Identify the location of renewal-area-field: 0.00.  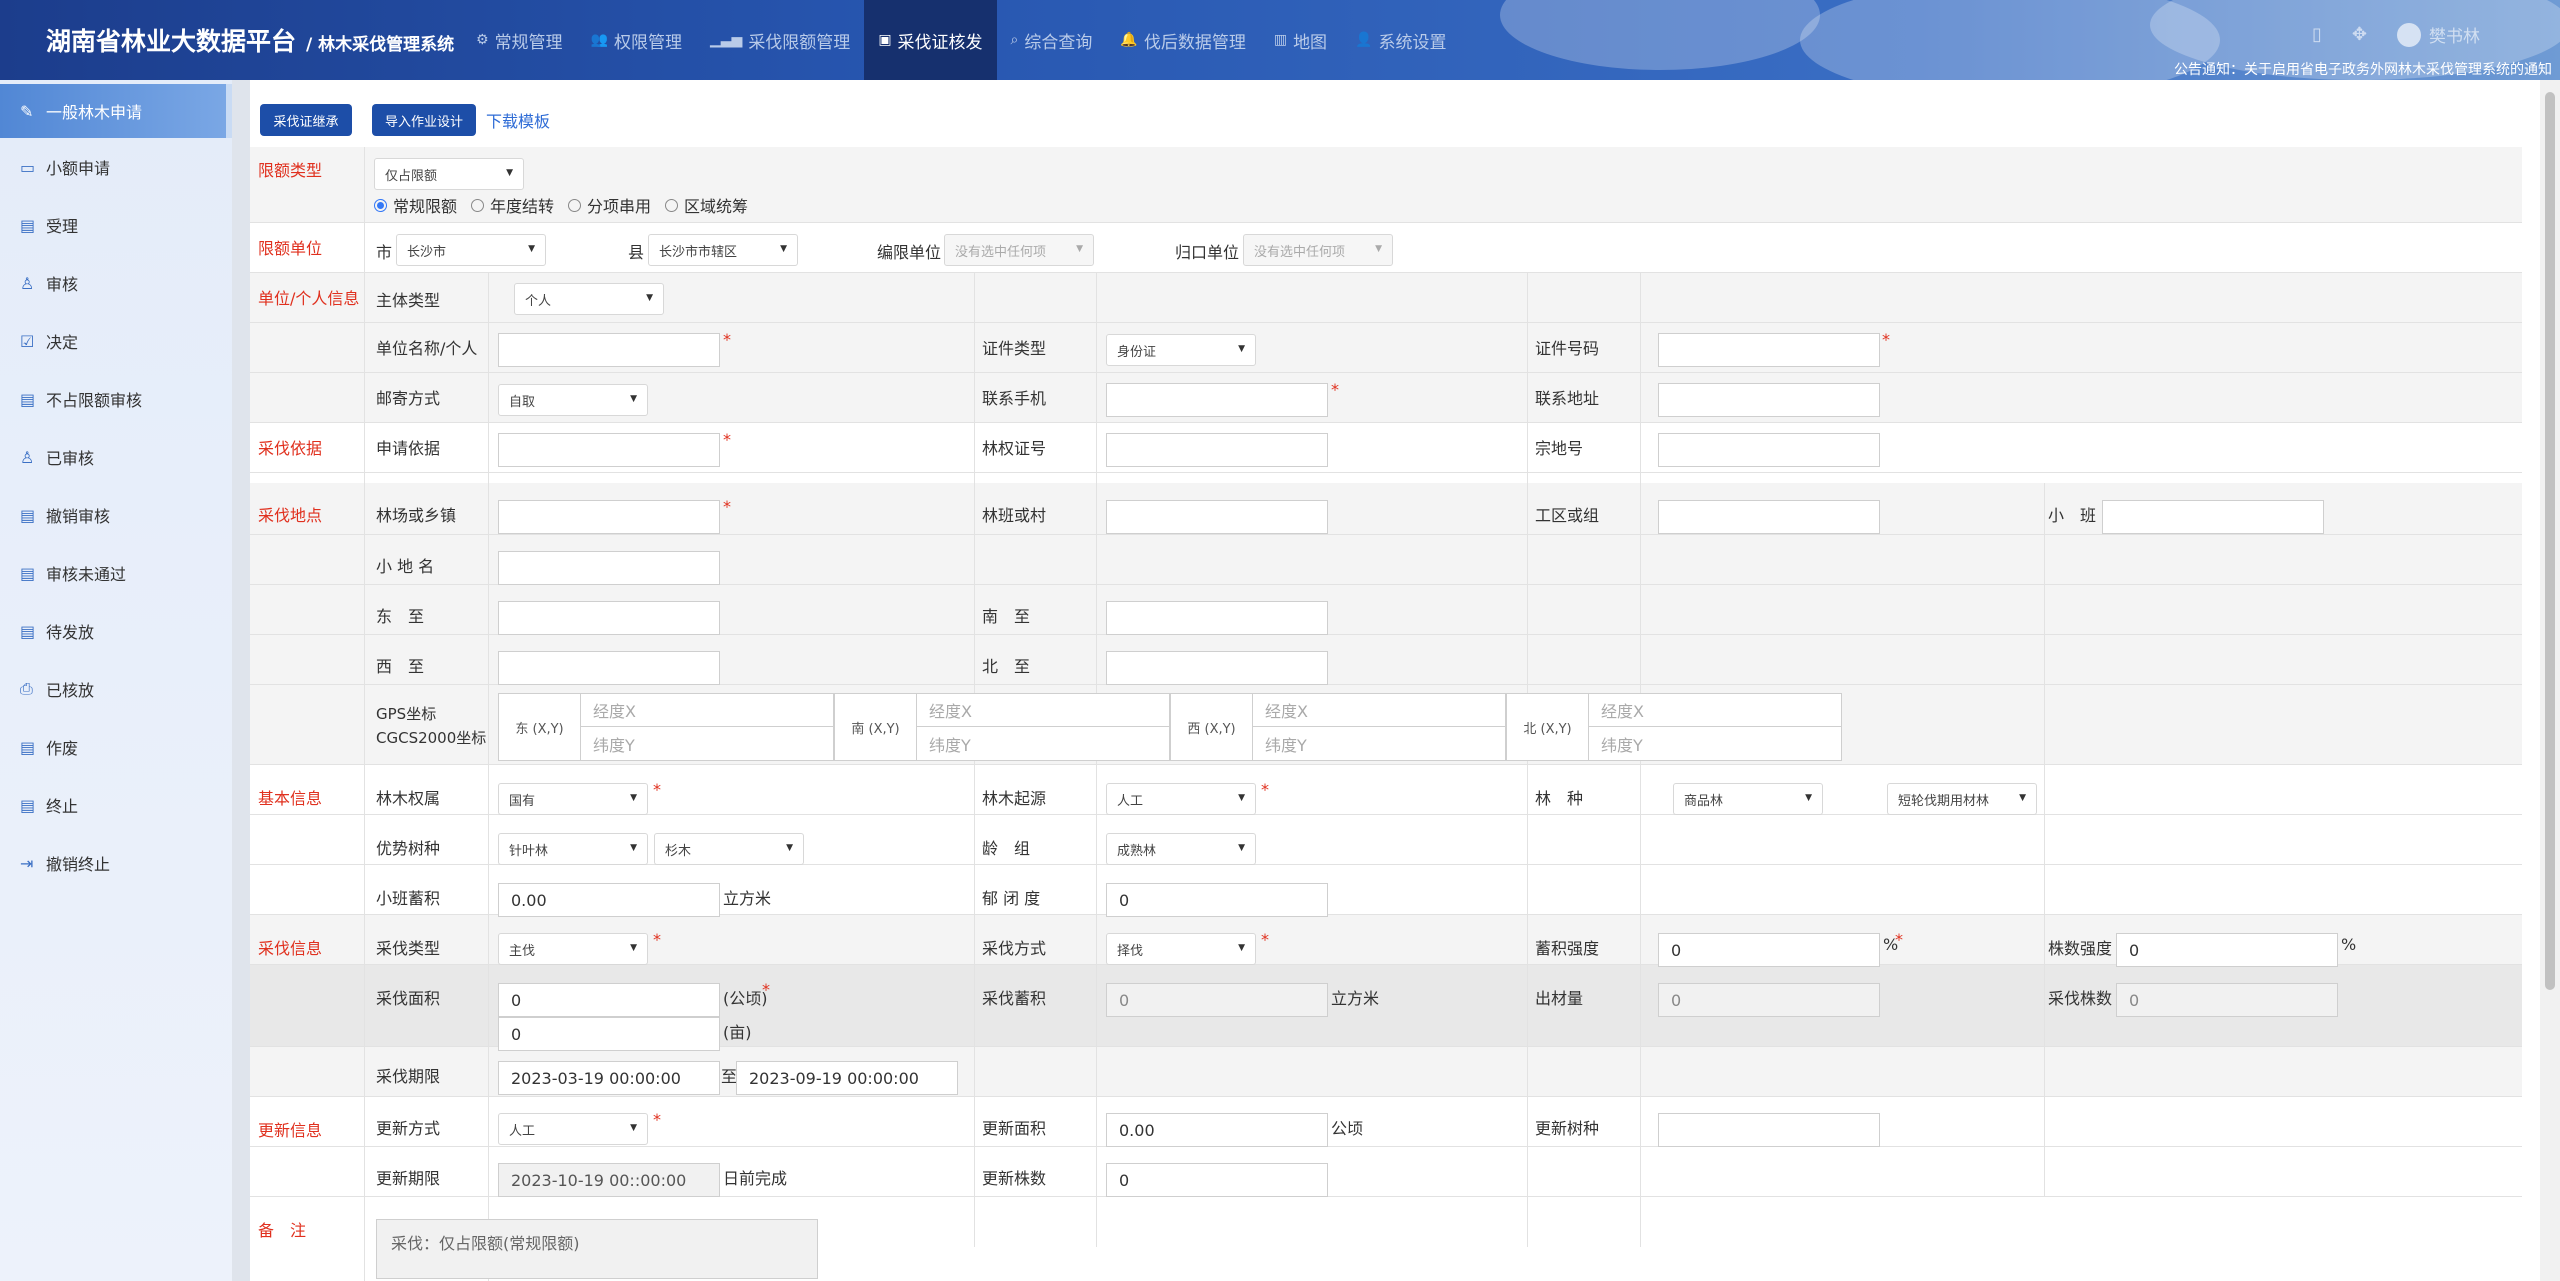
(1217, 1130).